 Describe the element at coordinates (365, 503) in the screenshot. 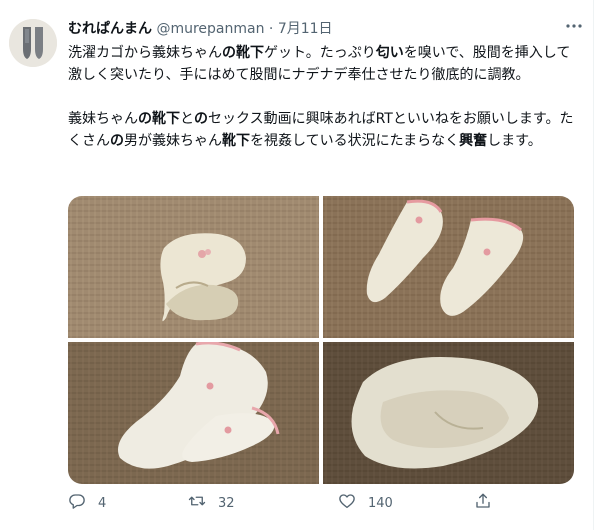

I see `like-button: 140` at that location.